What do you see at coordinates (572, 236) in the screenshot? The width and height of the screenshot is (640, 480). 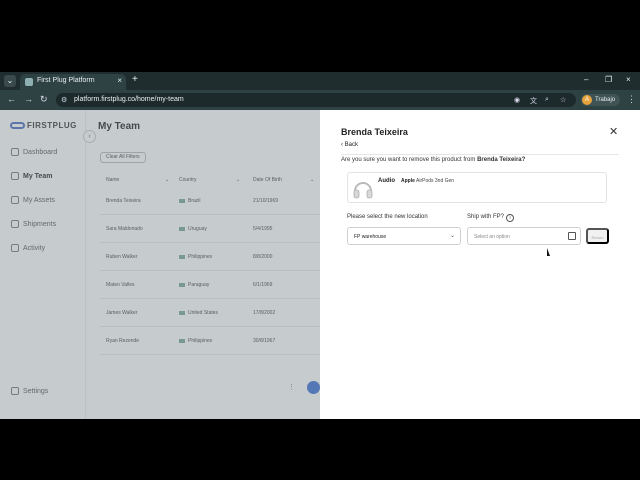 I see `calendar-icon` at bounding box center [572, 236].